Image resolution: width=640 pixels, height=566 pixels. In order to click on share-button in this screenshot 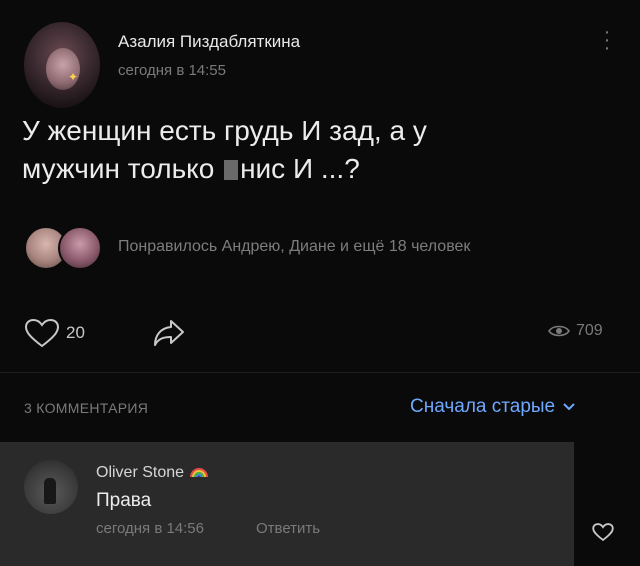, I will do `click(169, 335)`.